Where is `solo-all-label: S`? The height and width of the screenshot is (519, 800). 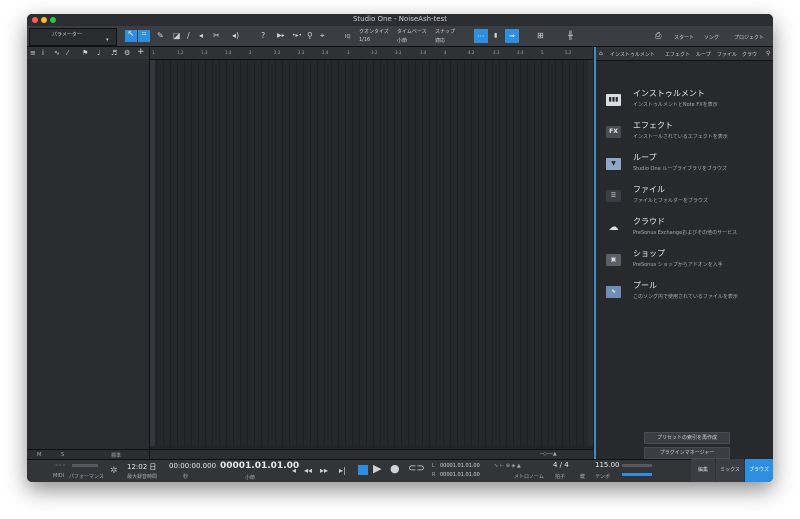 solo-all-label: S is located at coordinates (62, 455).